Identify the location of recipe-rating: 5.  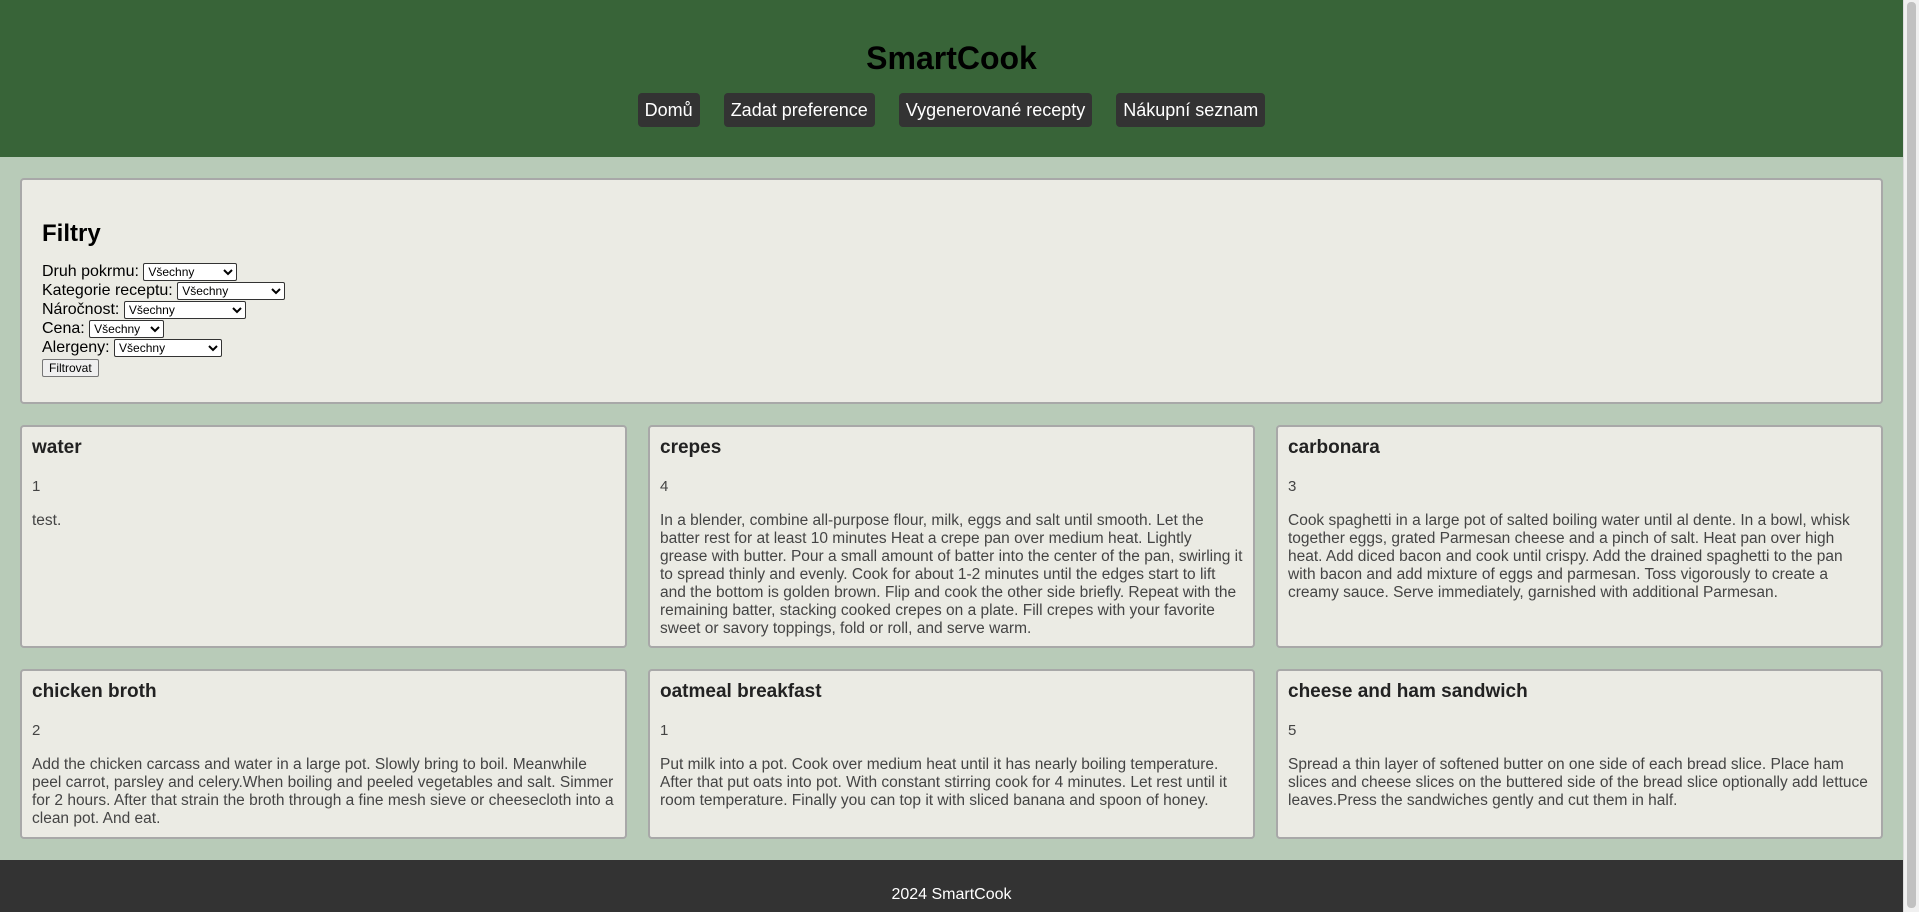
(1292, 730).